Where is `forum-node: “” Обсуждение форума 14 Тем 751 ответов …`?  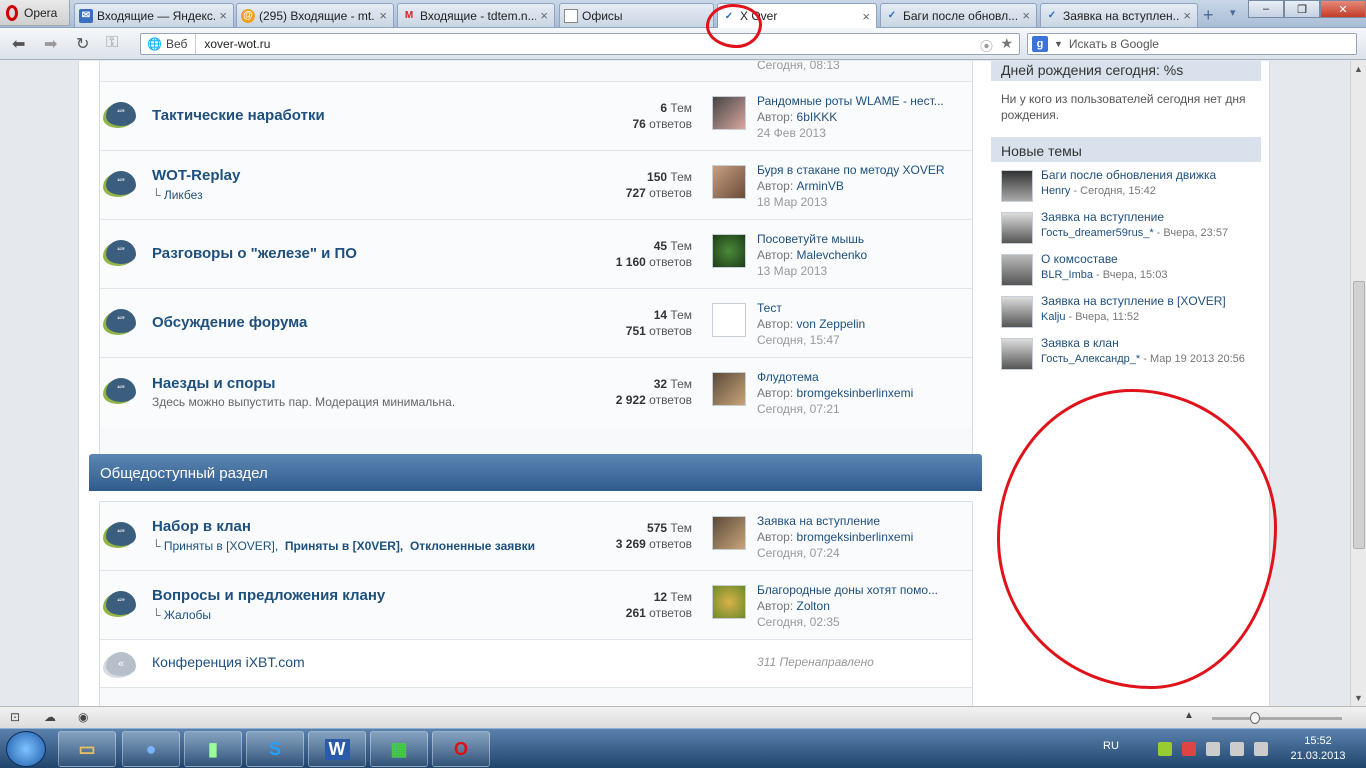
forum-node: “” Обсуждение форума 14 Тем 751 ответов … is located at coordinates (536, 323).